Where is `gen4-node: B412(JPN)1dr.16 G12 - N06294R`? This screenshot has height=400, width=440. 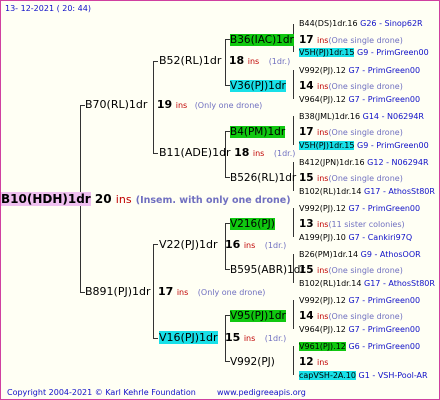 gen4-node: B412(JPN)1dr.16 G12 - N06294R is located at coordinates (364, 162).